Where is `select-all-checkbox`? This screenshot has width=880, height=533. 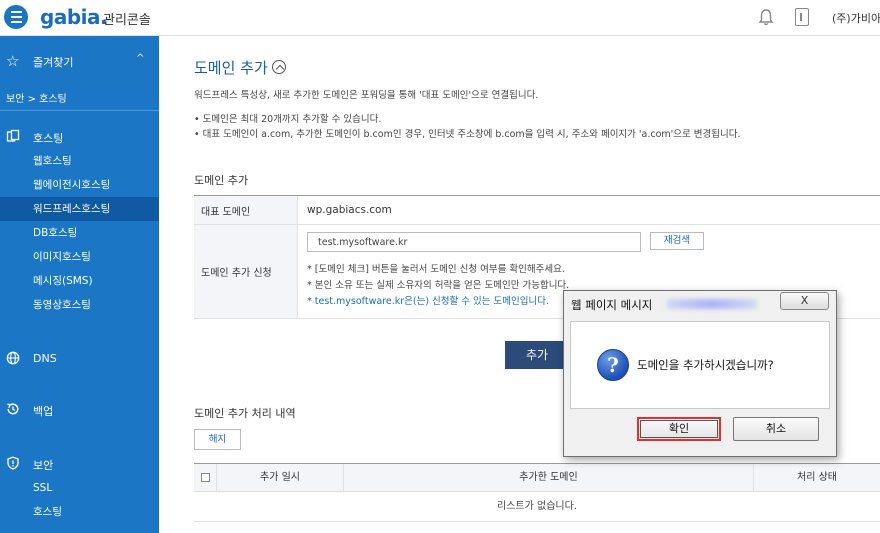 select-all-checkbox is located at coordinates (205, 477).